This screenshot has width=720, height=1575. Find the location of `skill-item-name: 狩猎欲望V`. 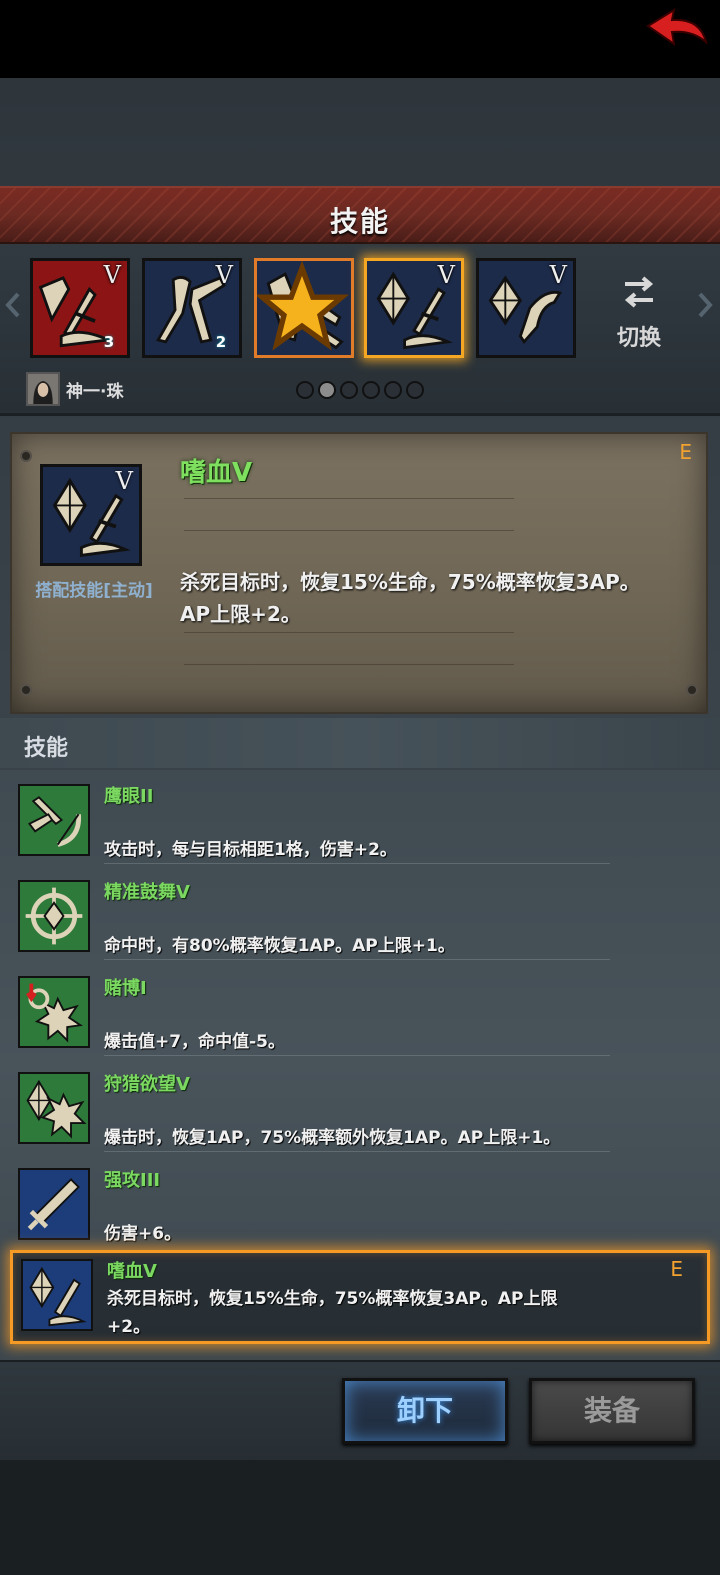

skill-item-name: 狩猎欲望V is located at coordinates (147, 1084).